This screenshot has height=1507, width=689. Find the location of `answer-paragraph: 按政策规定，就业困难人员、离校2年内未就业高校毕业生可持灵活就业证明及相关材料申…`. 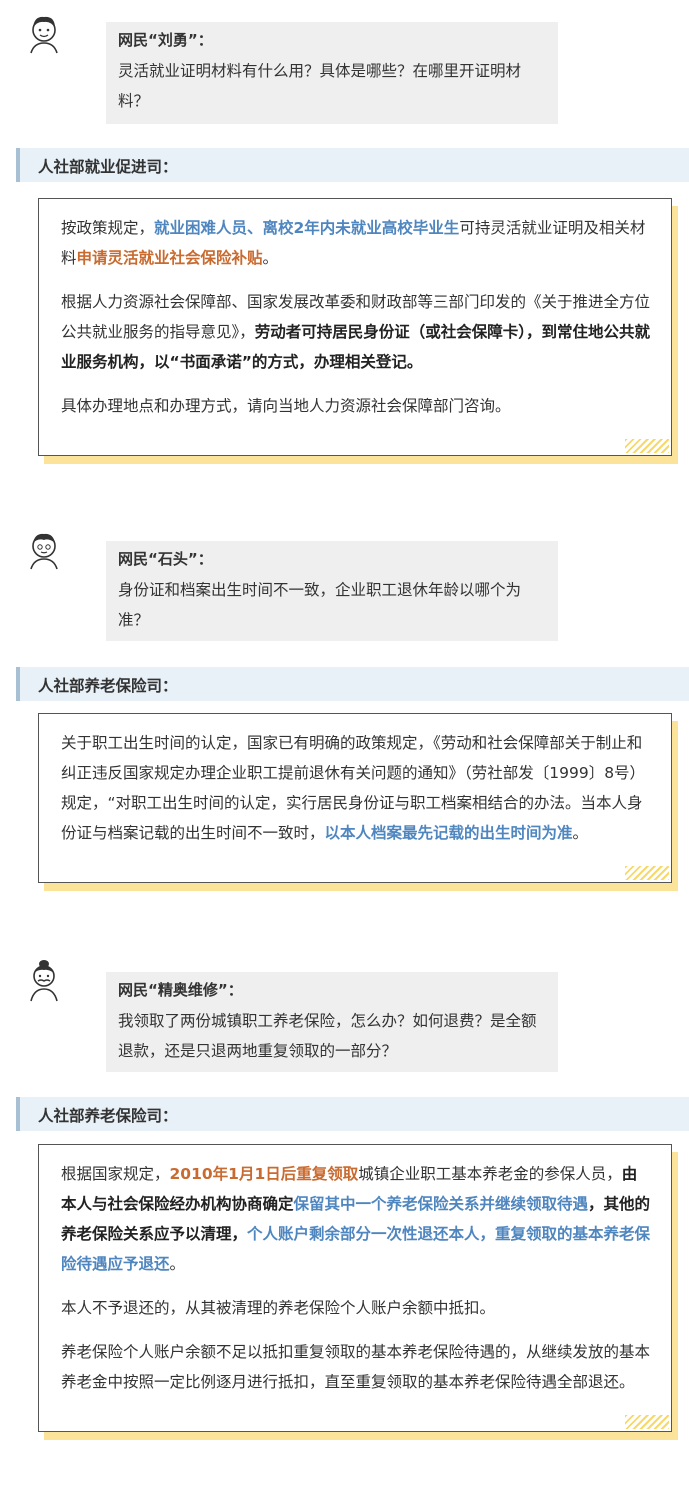

answer-paragraph: 按政策规定，就业困难人员、离校2年内未就业高校毕业生可持灵活就业证明及相关材料申… is located at coordinates (356, 243).